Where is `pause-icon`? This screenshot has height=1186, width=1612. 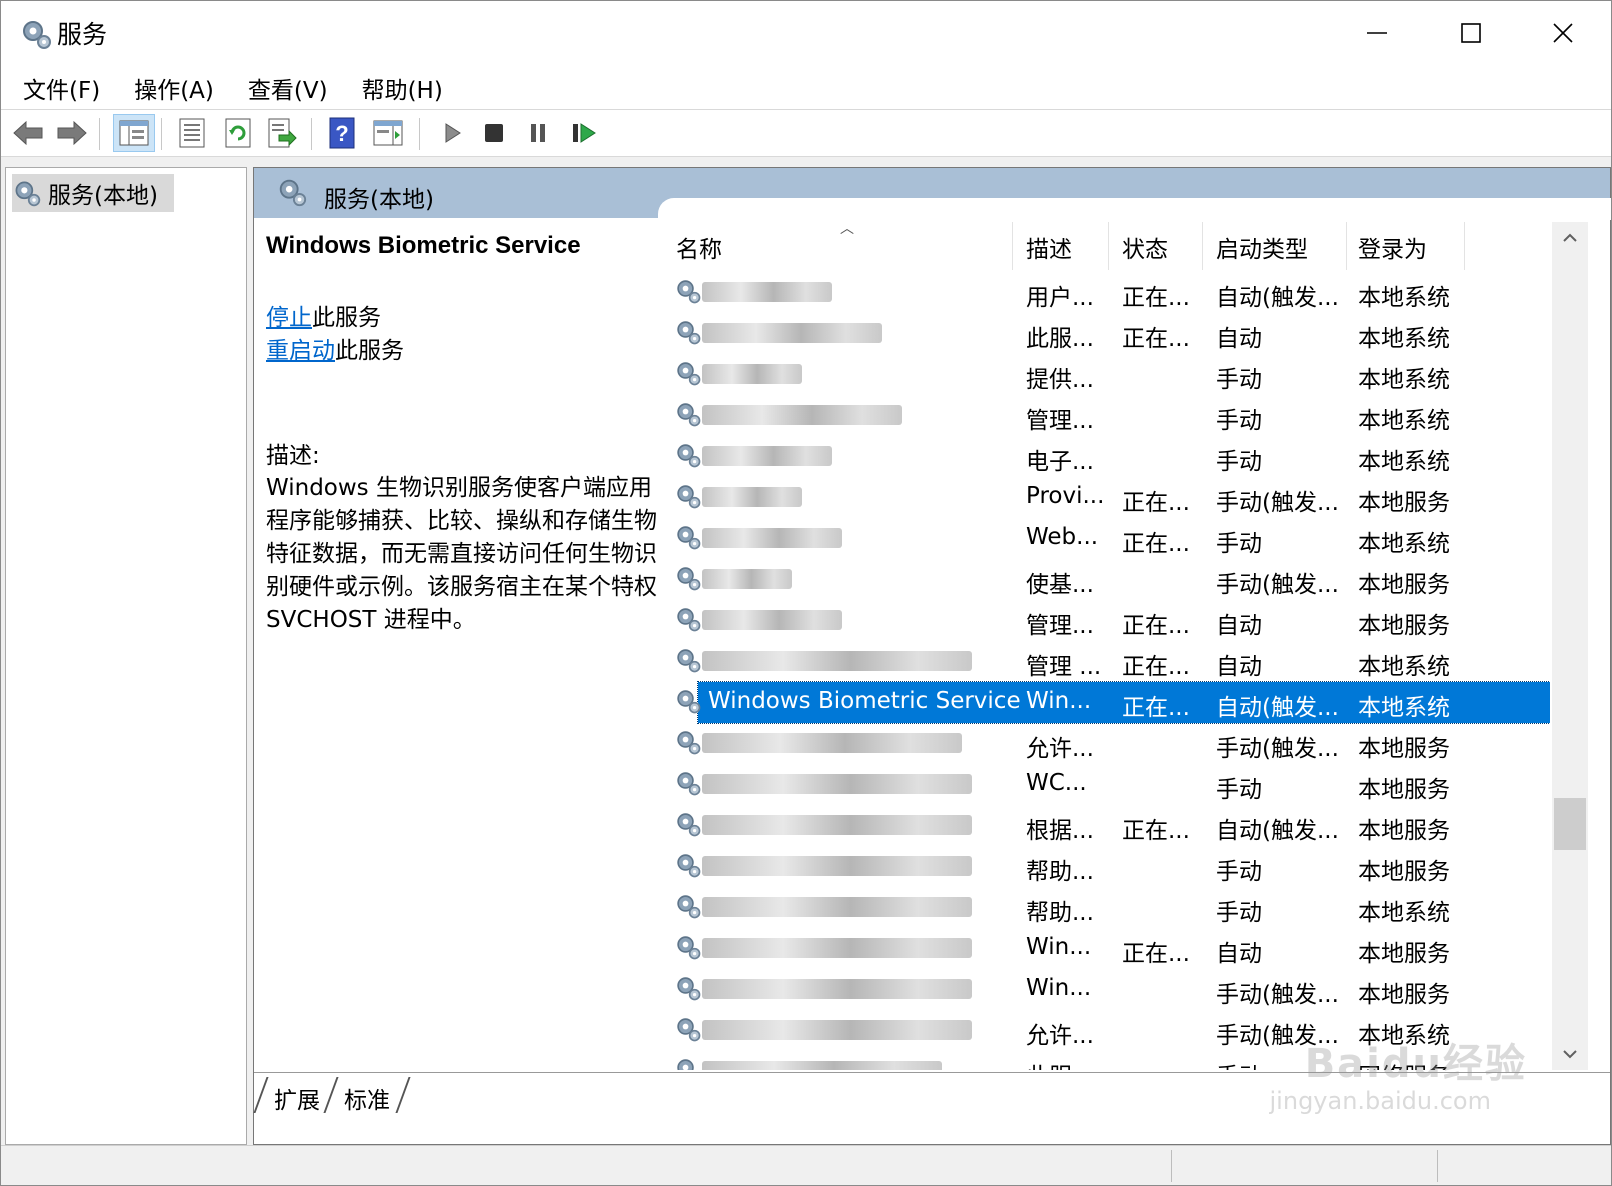
pause-icon is located at coordinates (538, 133).